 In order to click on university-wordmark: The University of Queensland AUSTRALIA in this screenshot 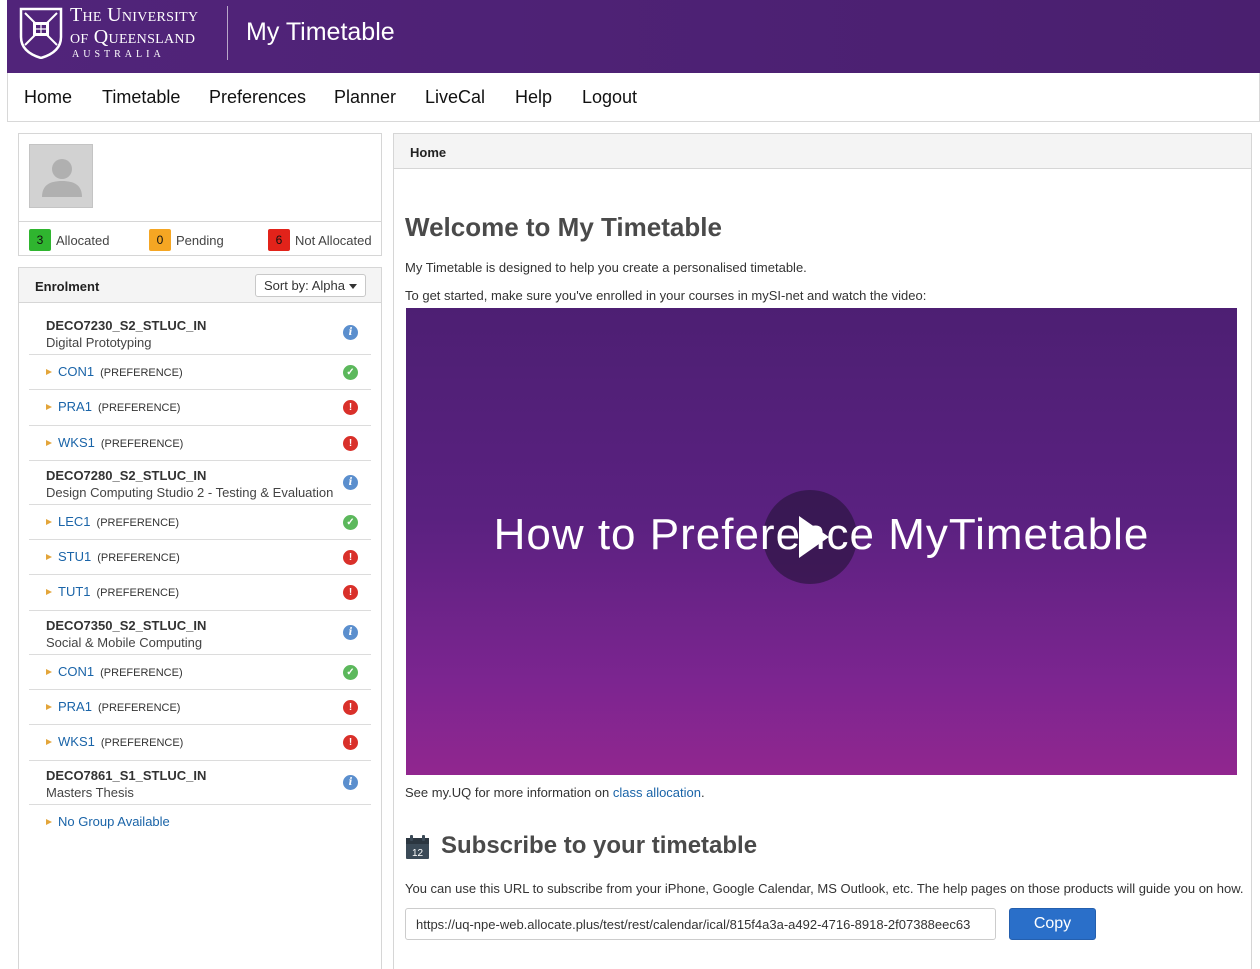, I will do `click(134, 32)`.